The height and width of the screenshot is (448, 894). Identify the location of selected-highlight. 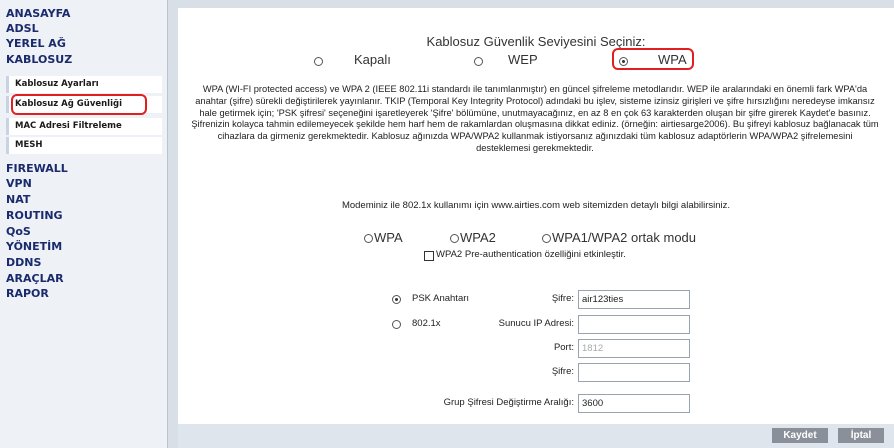
(79, 104).